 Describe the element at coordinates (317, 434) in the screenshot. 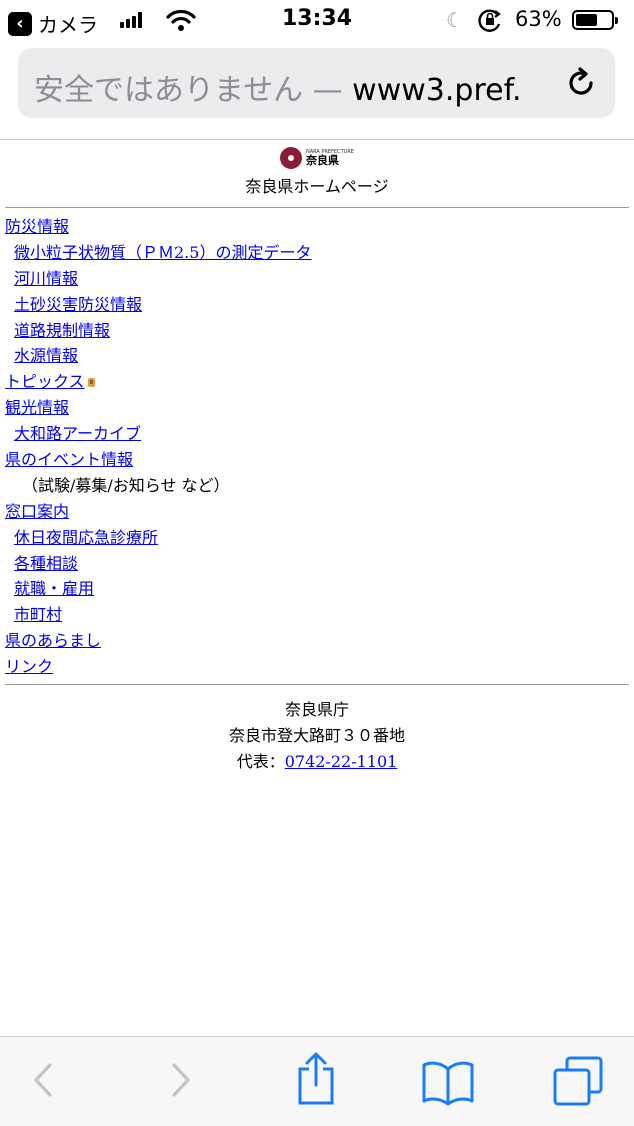

I see `menu-item: 大和路アーカイブ` at that location.